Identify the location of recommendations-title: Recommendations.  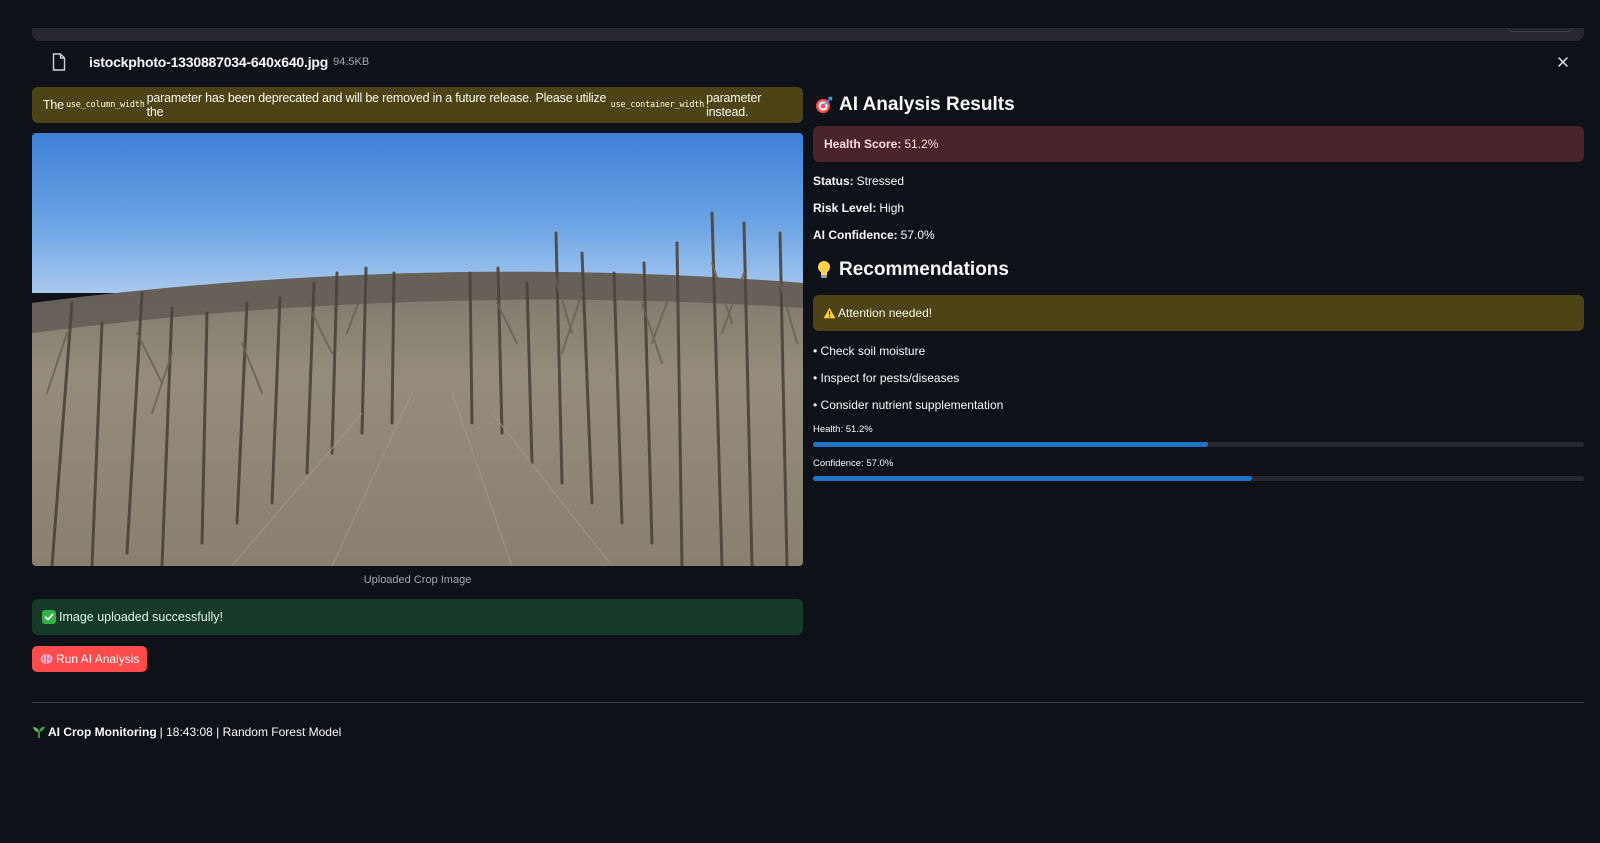
(924, 269).